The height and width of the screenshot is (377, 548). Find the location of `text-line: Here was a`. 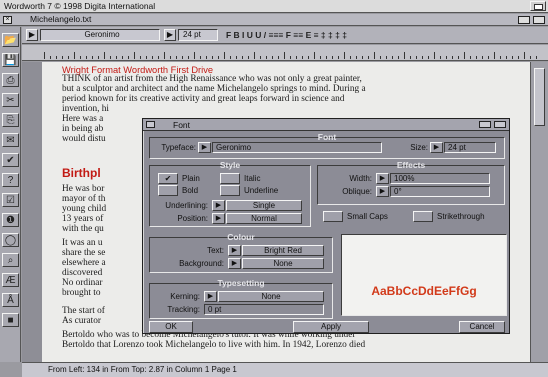

text-line: Here was a is located at coordinates (83, 119).